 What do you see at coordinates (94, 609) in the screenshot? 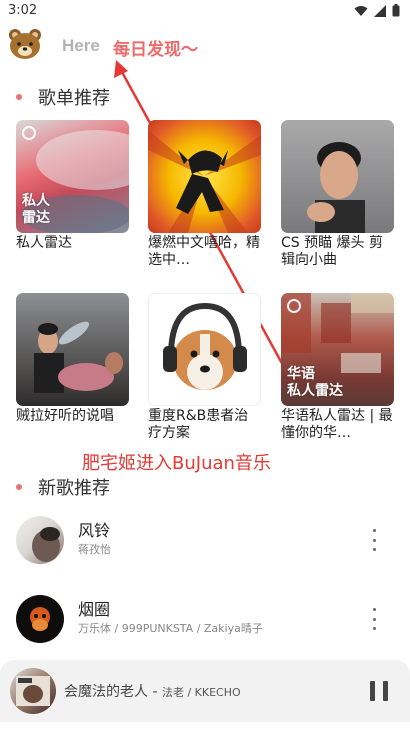
I see `song-title: 烟圈` at bounding box center [94, 609].